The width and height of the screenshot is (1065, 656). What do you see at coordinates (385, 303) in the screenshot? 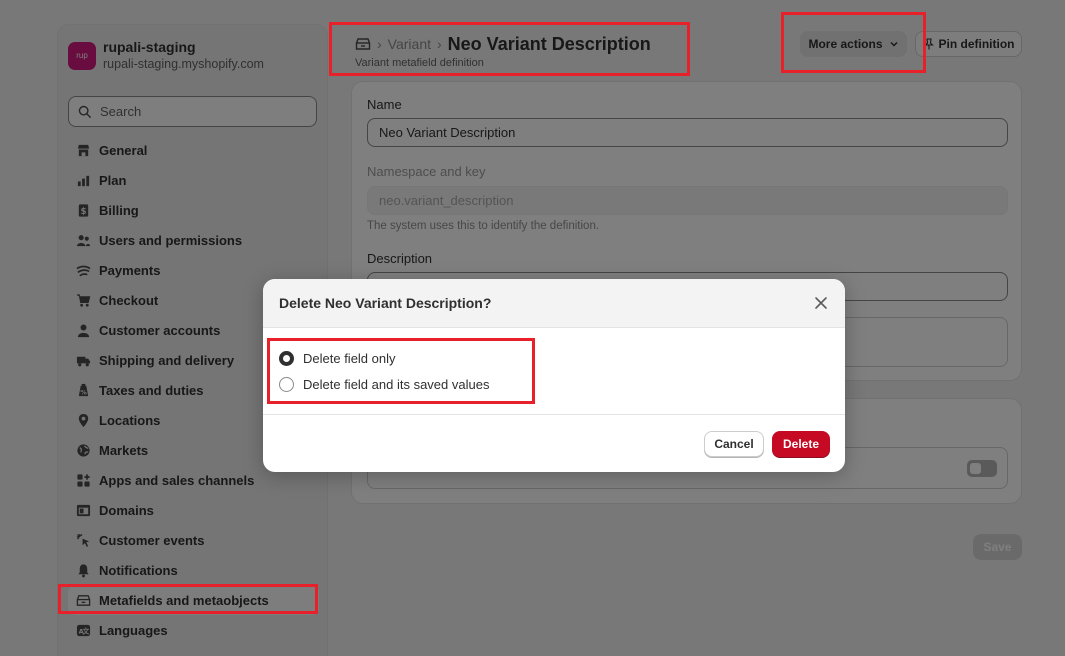
I see `modal-title: Delete Neo Variant Description?` at bounding box center [385, 303].